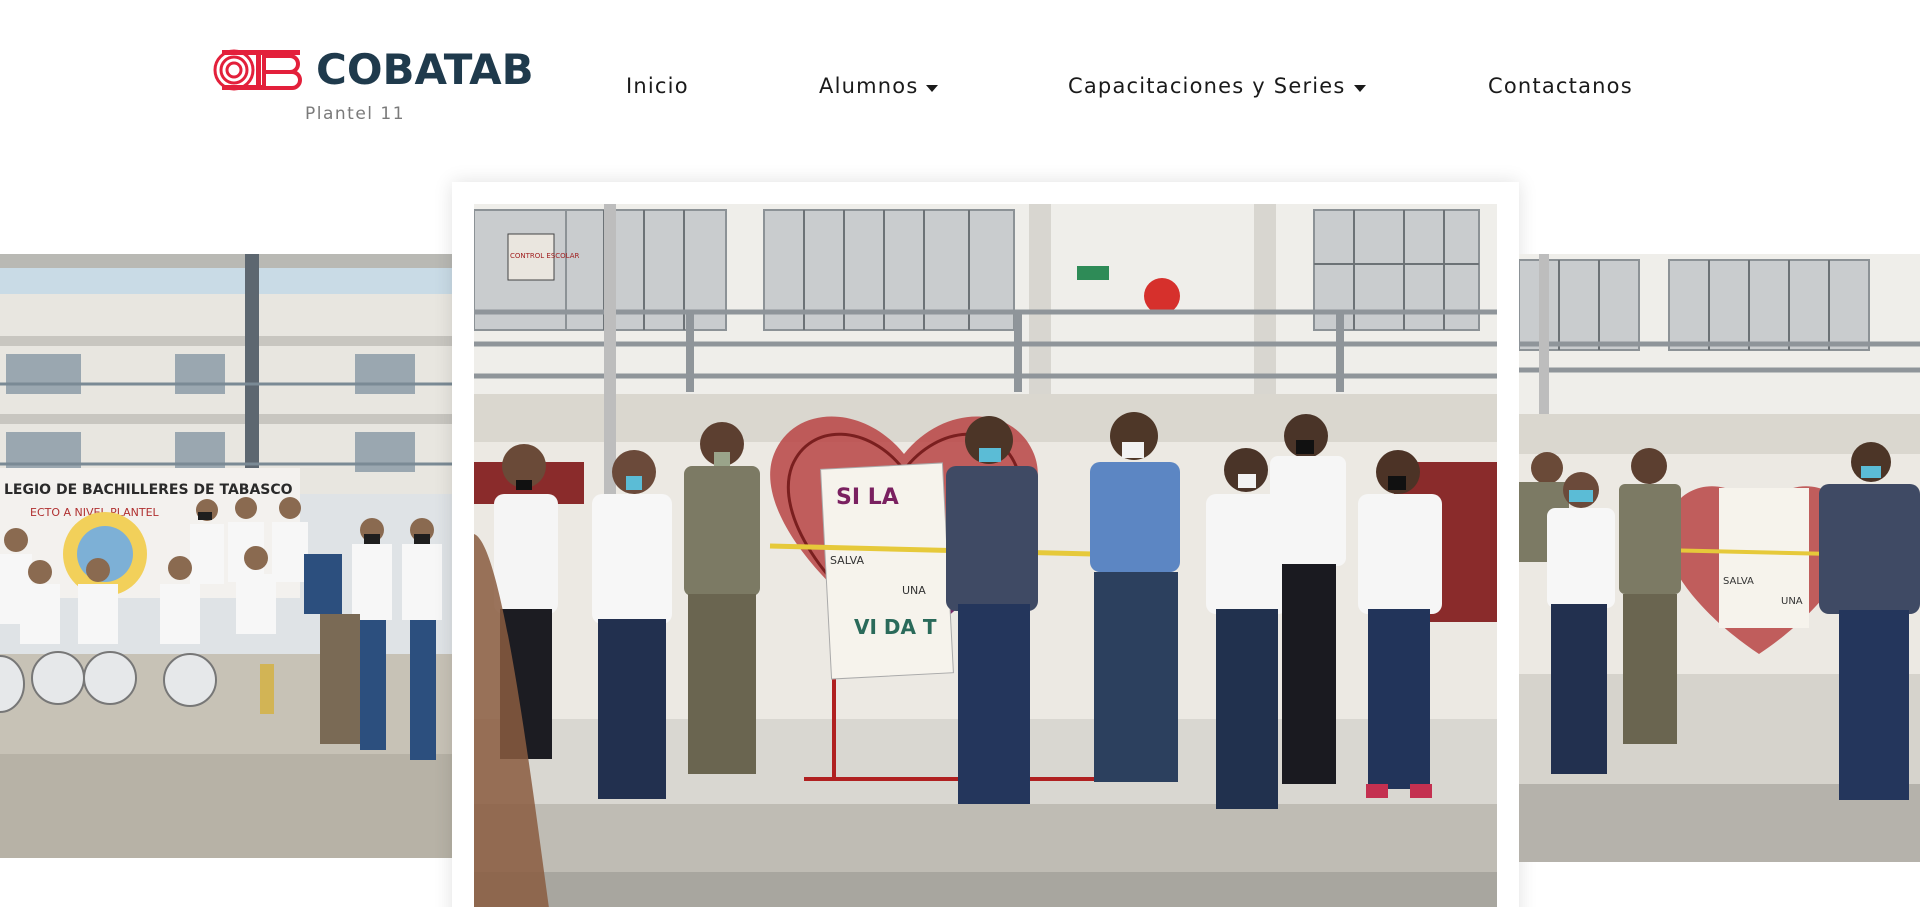  I want to click on brand-subtitle: Plantel 11, so click(355, 114).